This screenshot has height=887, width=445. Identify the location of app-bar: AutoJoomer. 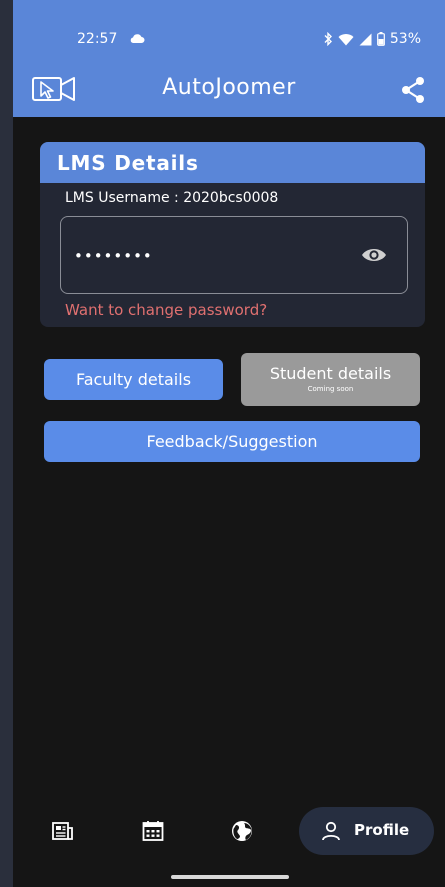
(229, 88).